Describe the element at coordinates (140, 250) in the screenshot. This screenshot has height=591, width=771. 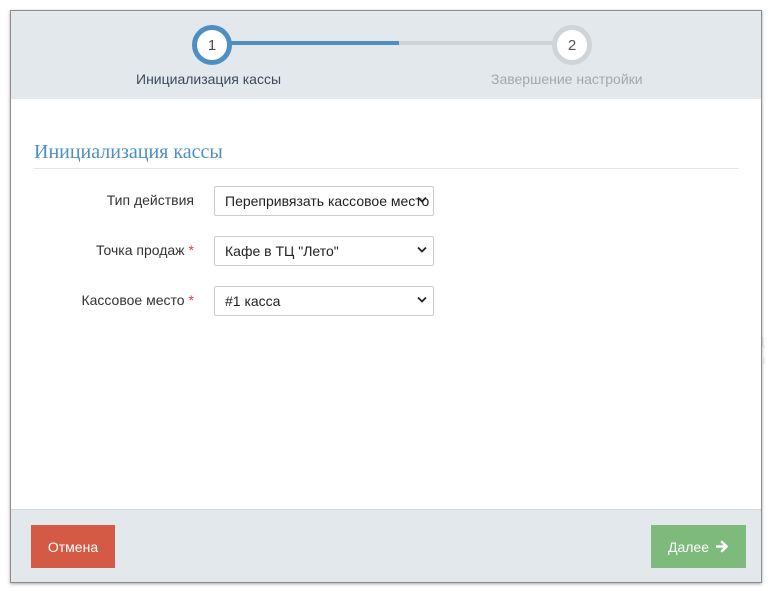
I see `sales-point-label-text: Точка продаж` at that location.